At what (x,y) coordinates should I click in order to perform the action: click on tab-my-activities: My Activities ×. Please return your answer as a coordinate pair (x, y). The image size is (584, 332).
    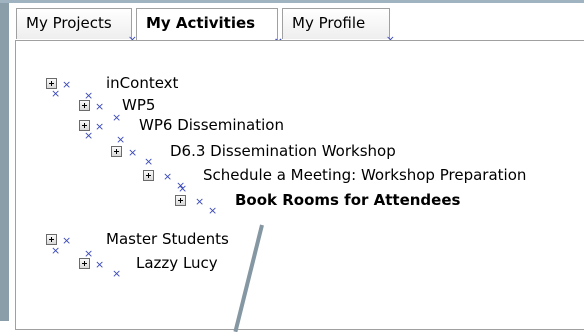
    Looking at the image, I should click on (209, 27).